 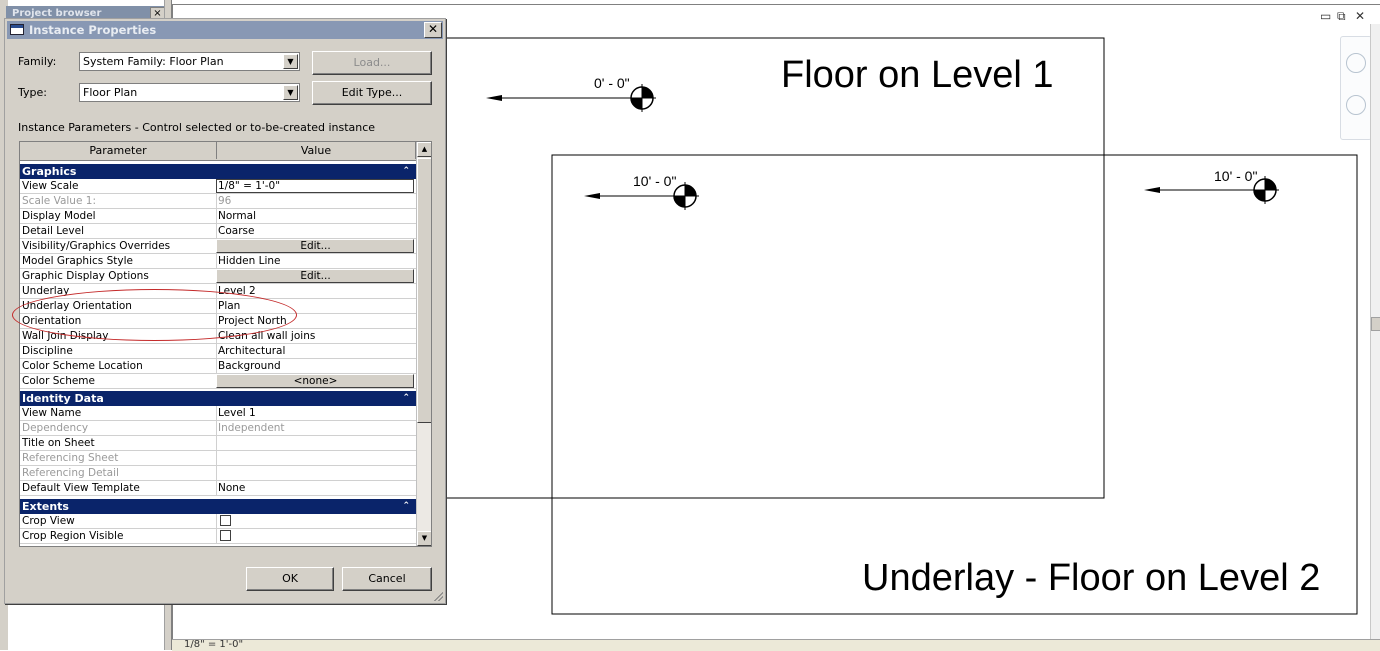 I want to click on column-header-parameter: Parameter, so click(x=118, y=150).